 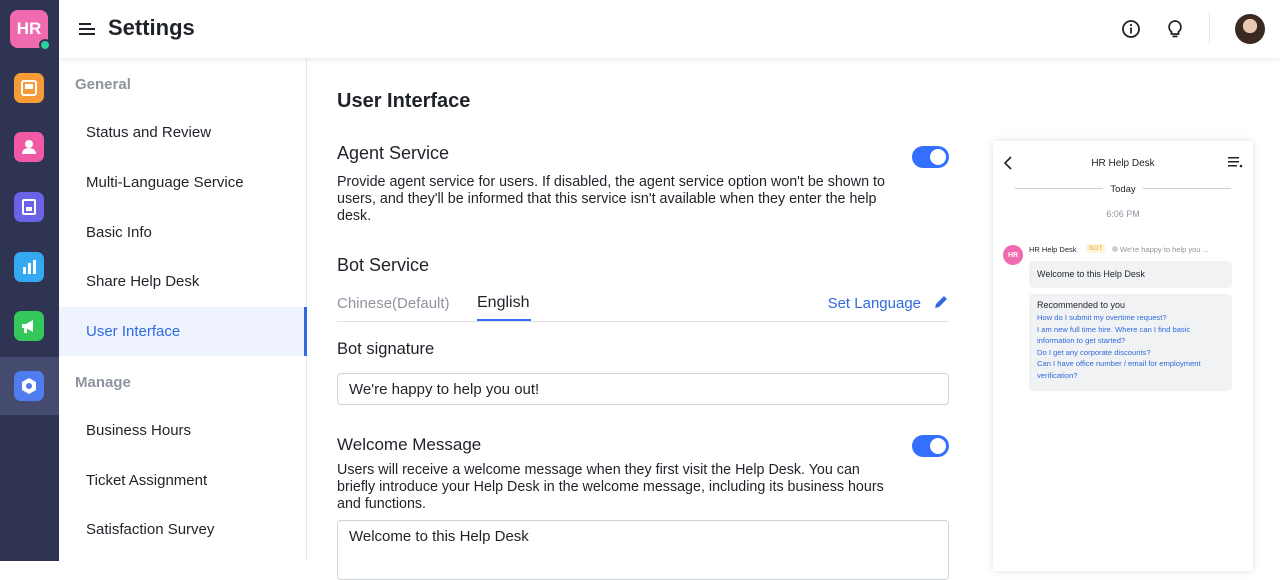 I want to click on nav-item-ticket-assignment: Ticket Assignment, so click(x=182, y=480).